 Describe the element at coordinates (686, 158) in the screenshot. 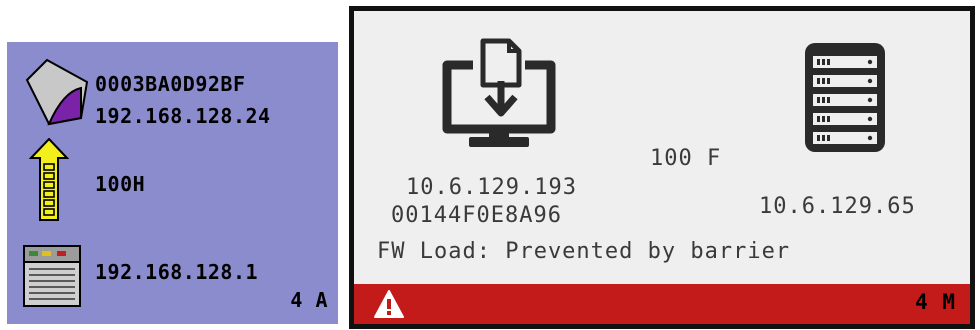

I see `link-speed: 100 F` at that location.